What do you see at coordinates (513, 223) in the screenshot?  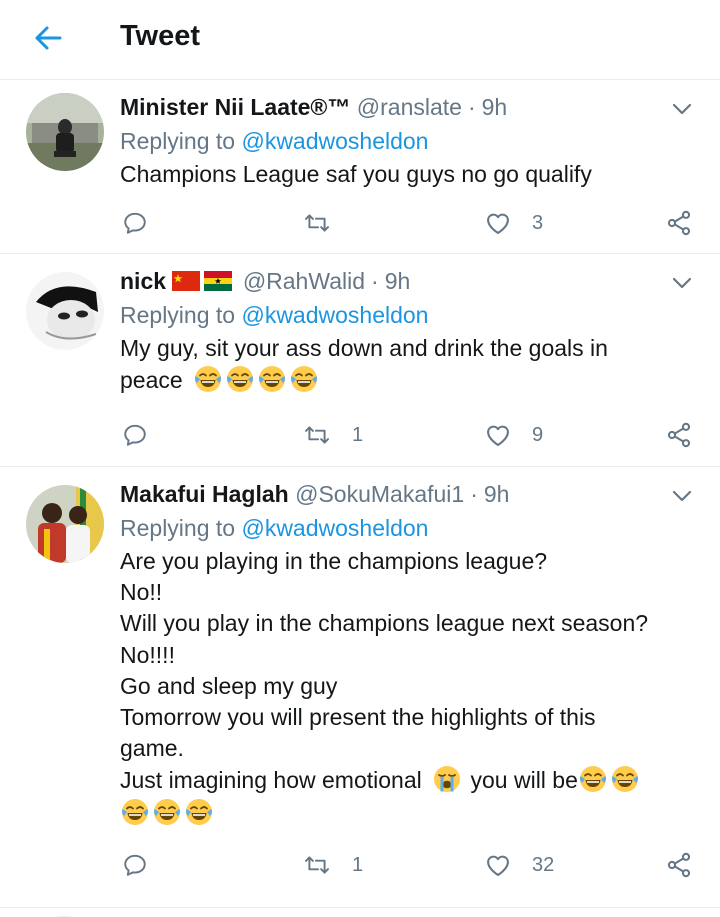 I see `like-button: 3` at bounding box center [513, 223].